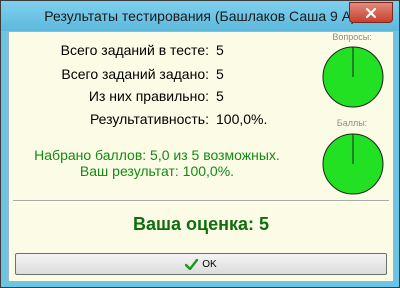 The height and width of the screenshot is (288, 400). What do you see at coordinates (192, 264) in the screenshot?
I see `checkmark-icon` at bounding box center [192, 264].